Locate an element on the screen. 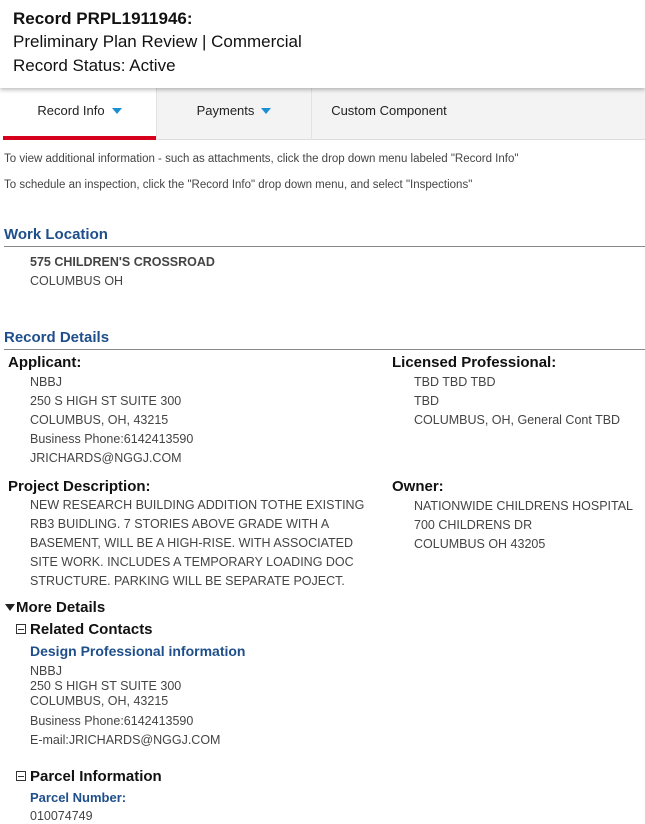 This screenshot has height=824, width=645. licensed-professional-company: TBD is located at coordinates (426, 401).